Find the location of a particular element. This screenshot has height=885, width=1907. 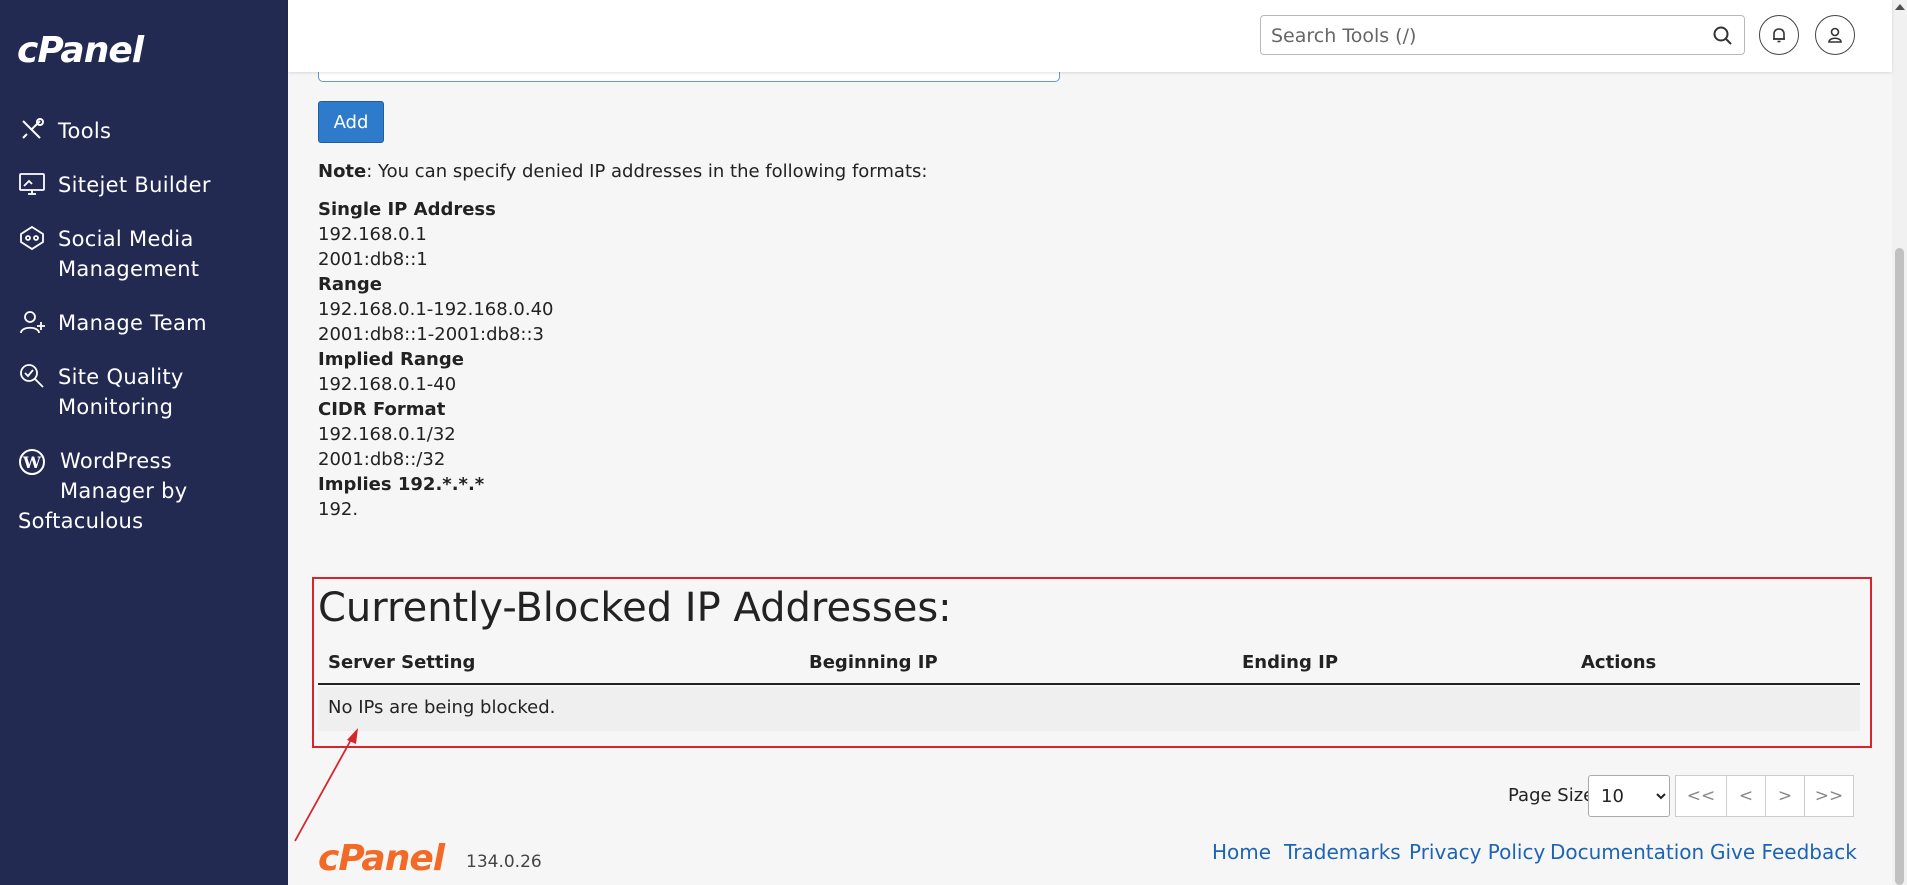

format-example: 2001:db8::1 is located at coordinates (373, 259).